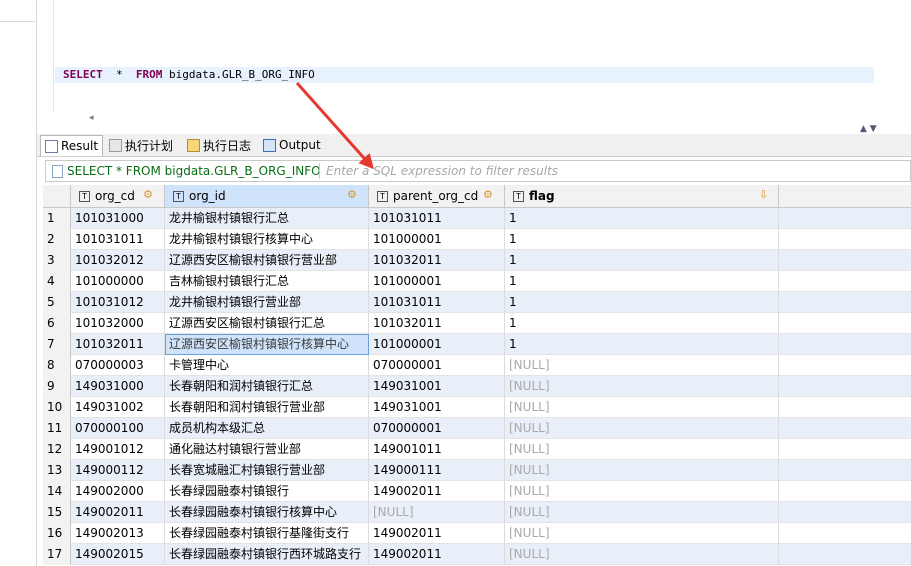 The width and height of the screenshot is (911, 566). Describe the element at coordinates (118, 470) in the screenshot. I see `org-cd-cell: 149000112` at that location.